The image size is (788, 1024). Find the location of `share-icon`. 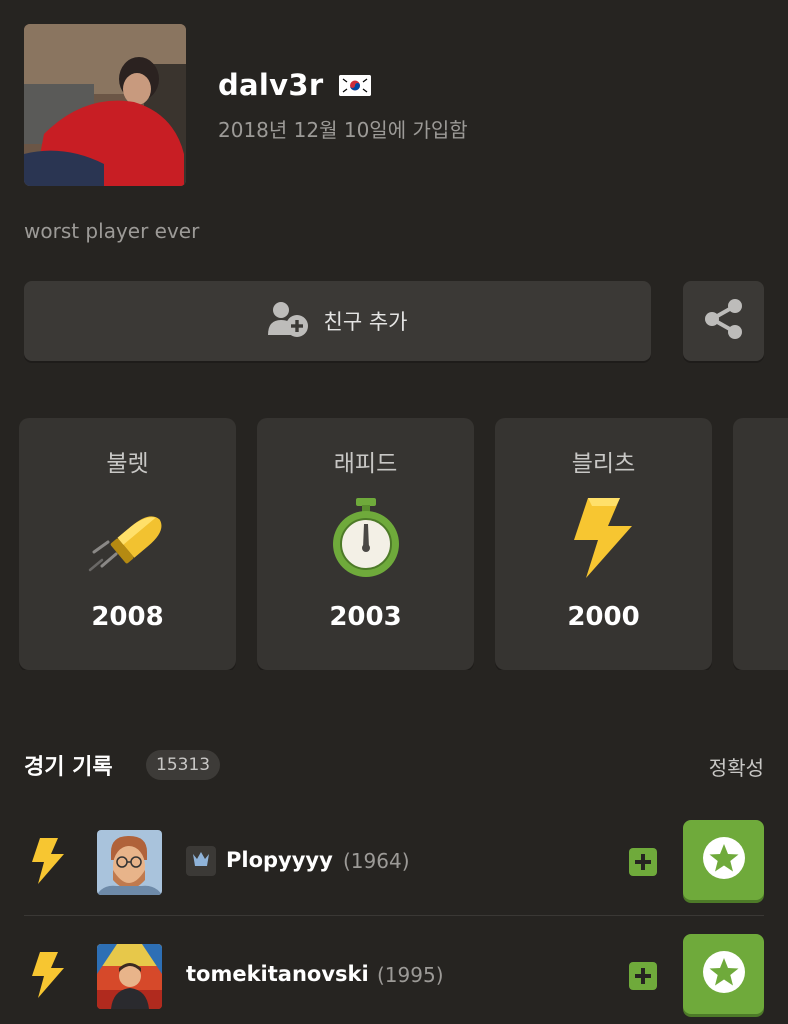

share-icon is located at coordinates (724, 321).